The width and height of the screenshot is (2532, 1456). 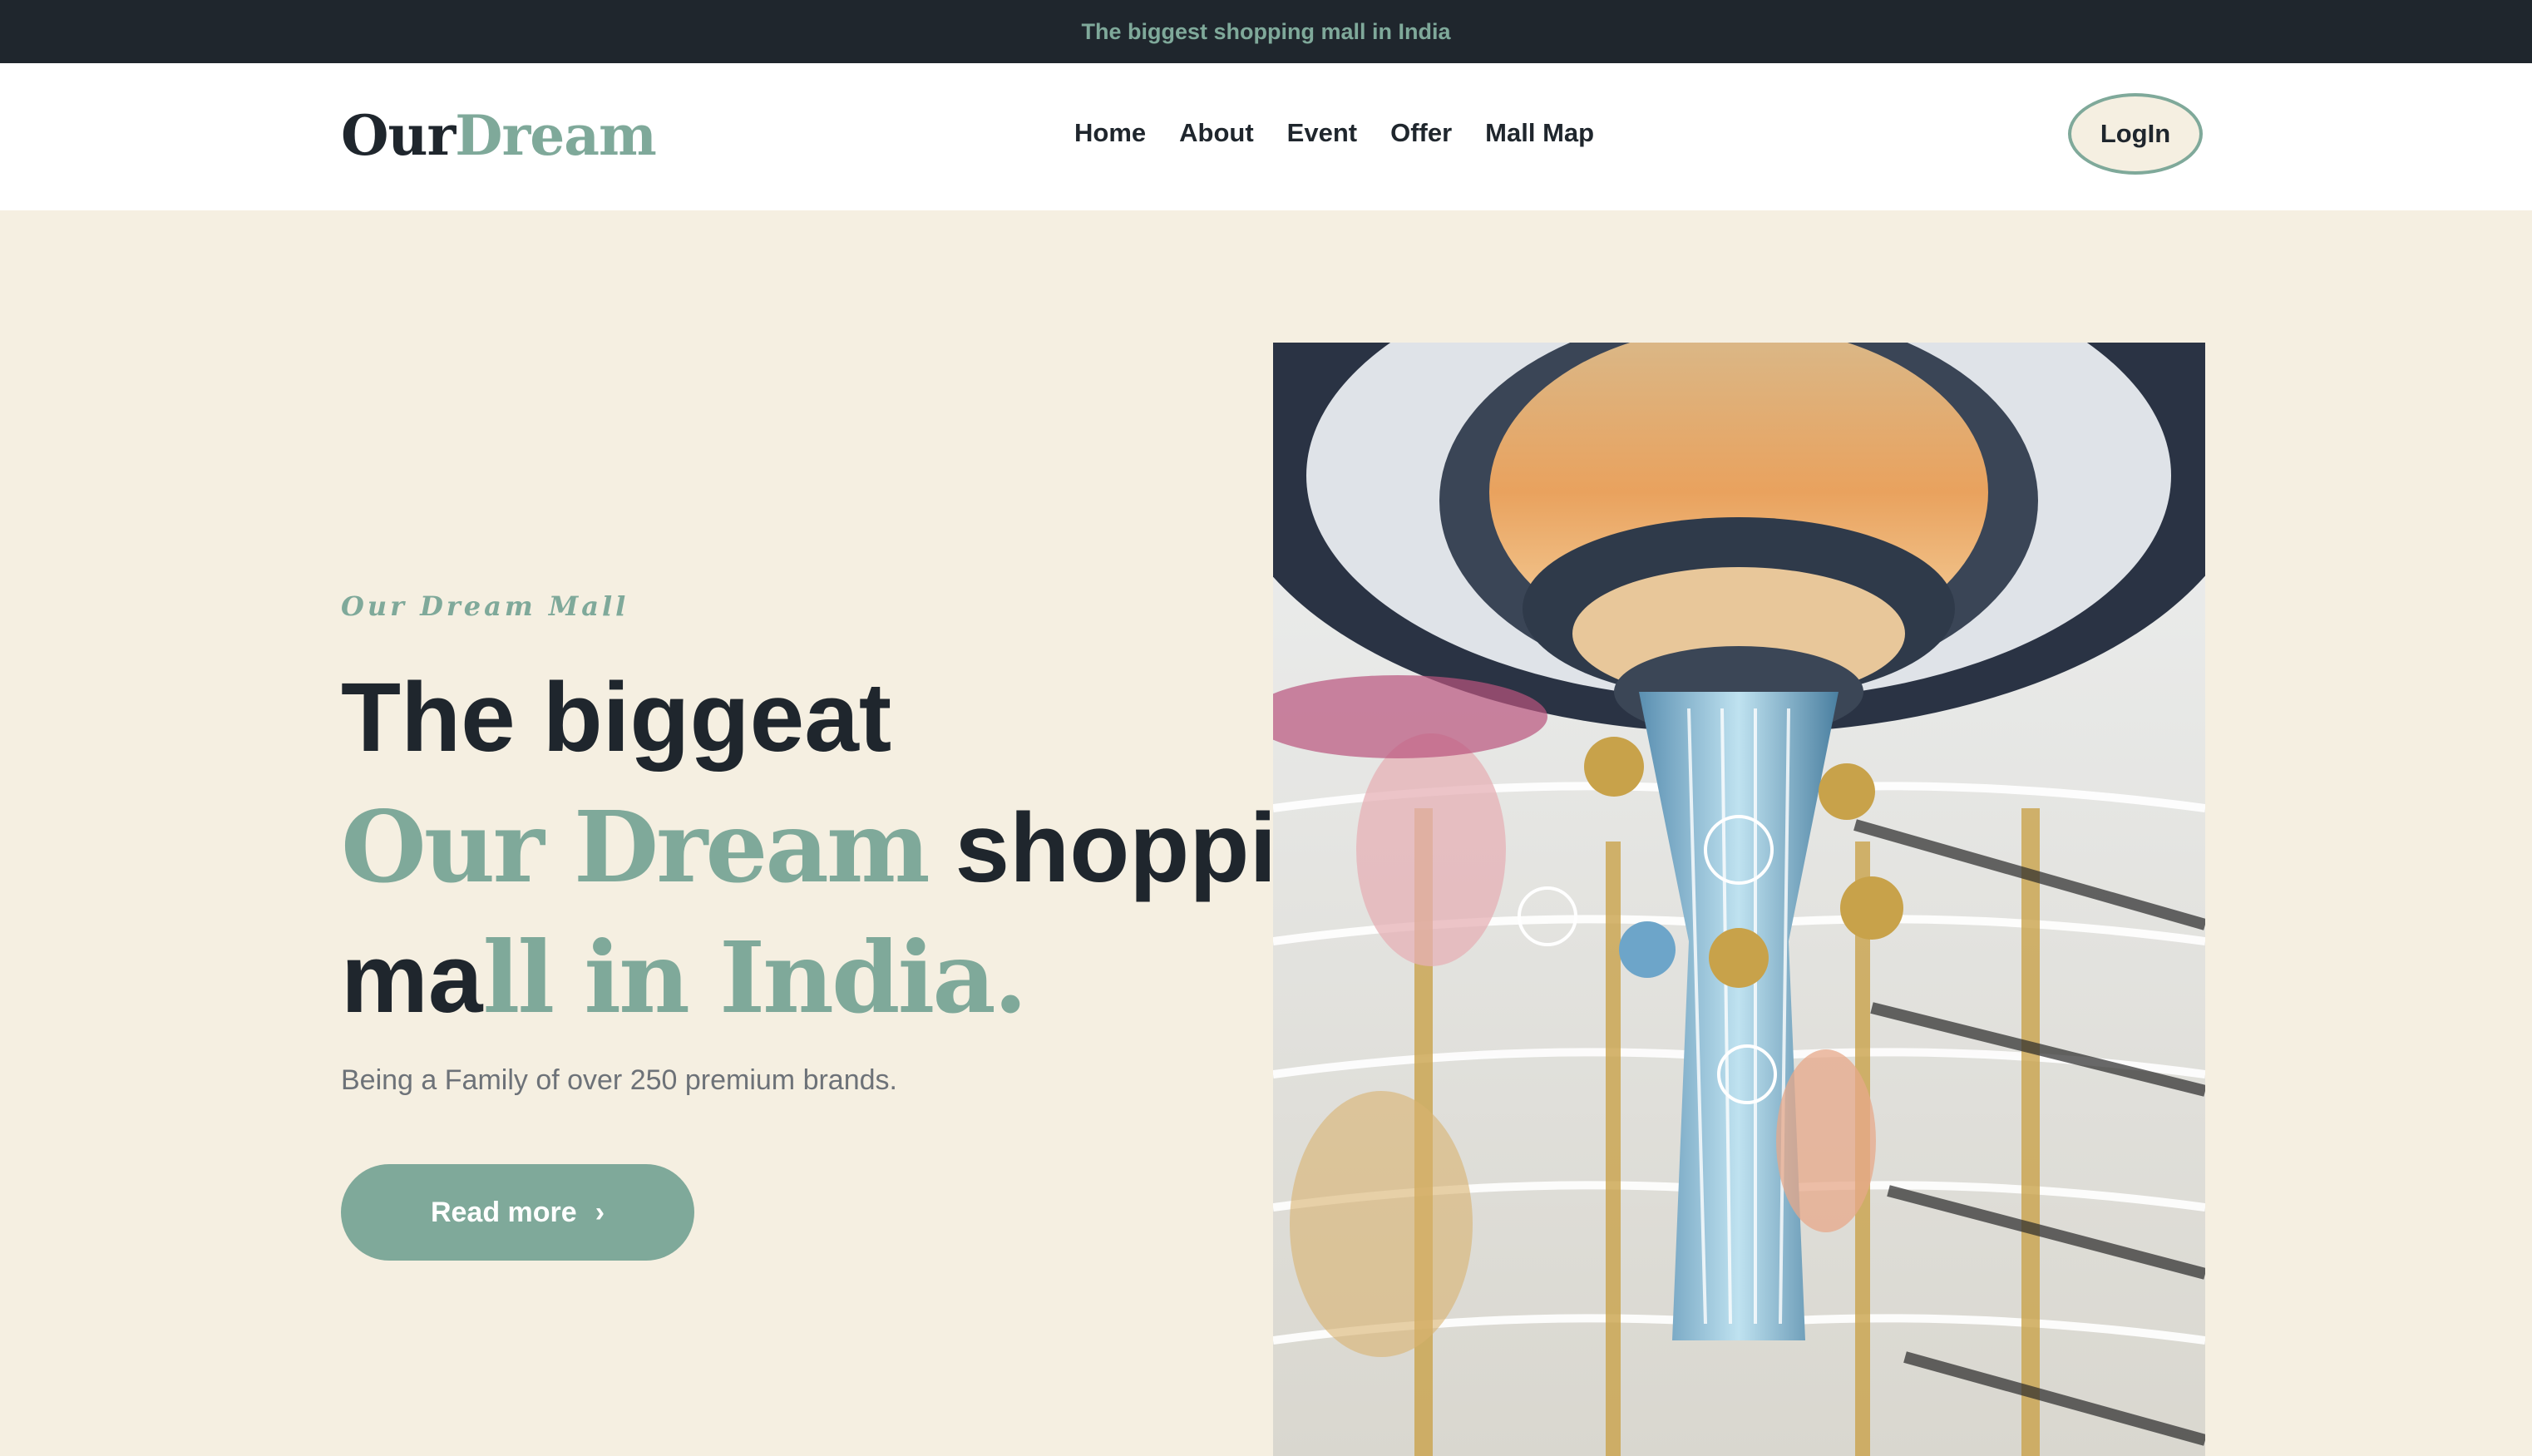 I want to click on login-button: LogIn, so click(x=2135, y=134).